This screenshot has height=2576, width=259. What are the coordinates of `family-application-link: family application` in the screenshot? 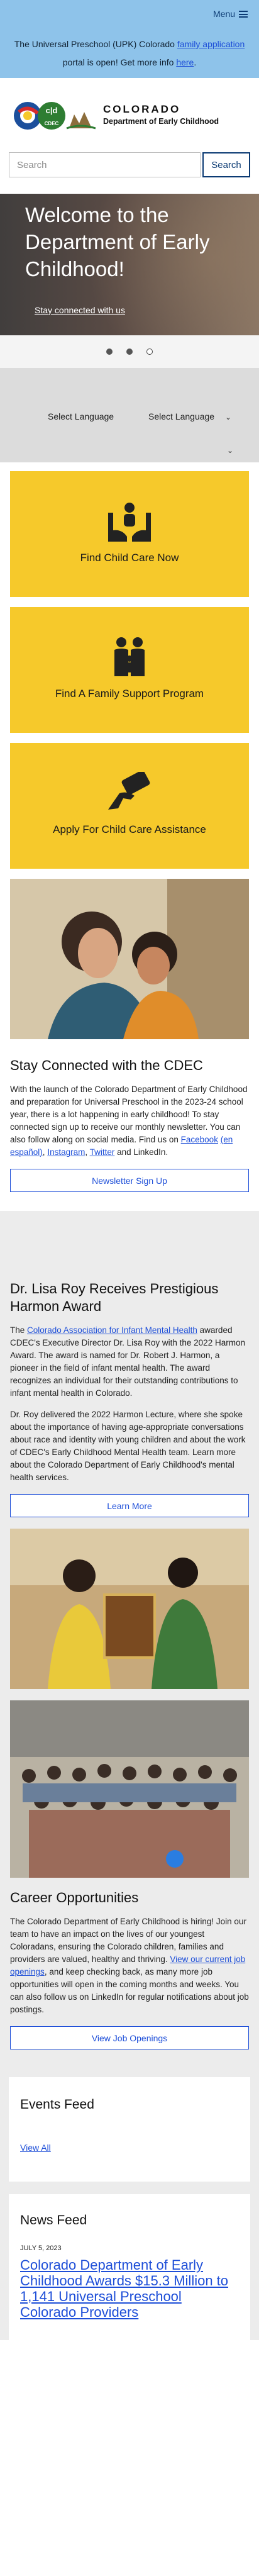 It's located at (211, 44).